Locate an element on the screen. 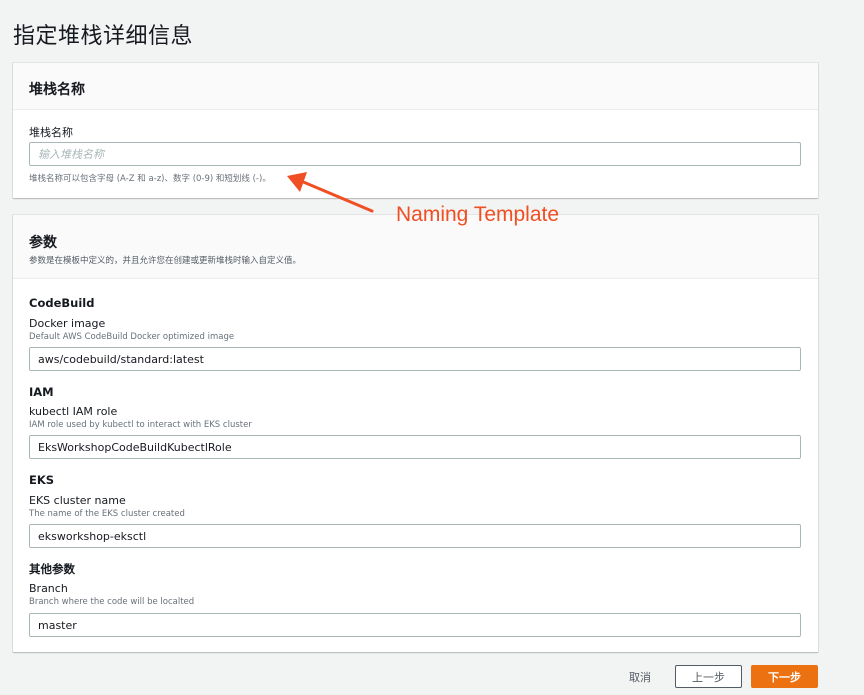 The height and width of the screenshot is (695, 864). next-button: 下一步 is located at coordinates (784, 676).